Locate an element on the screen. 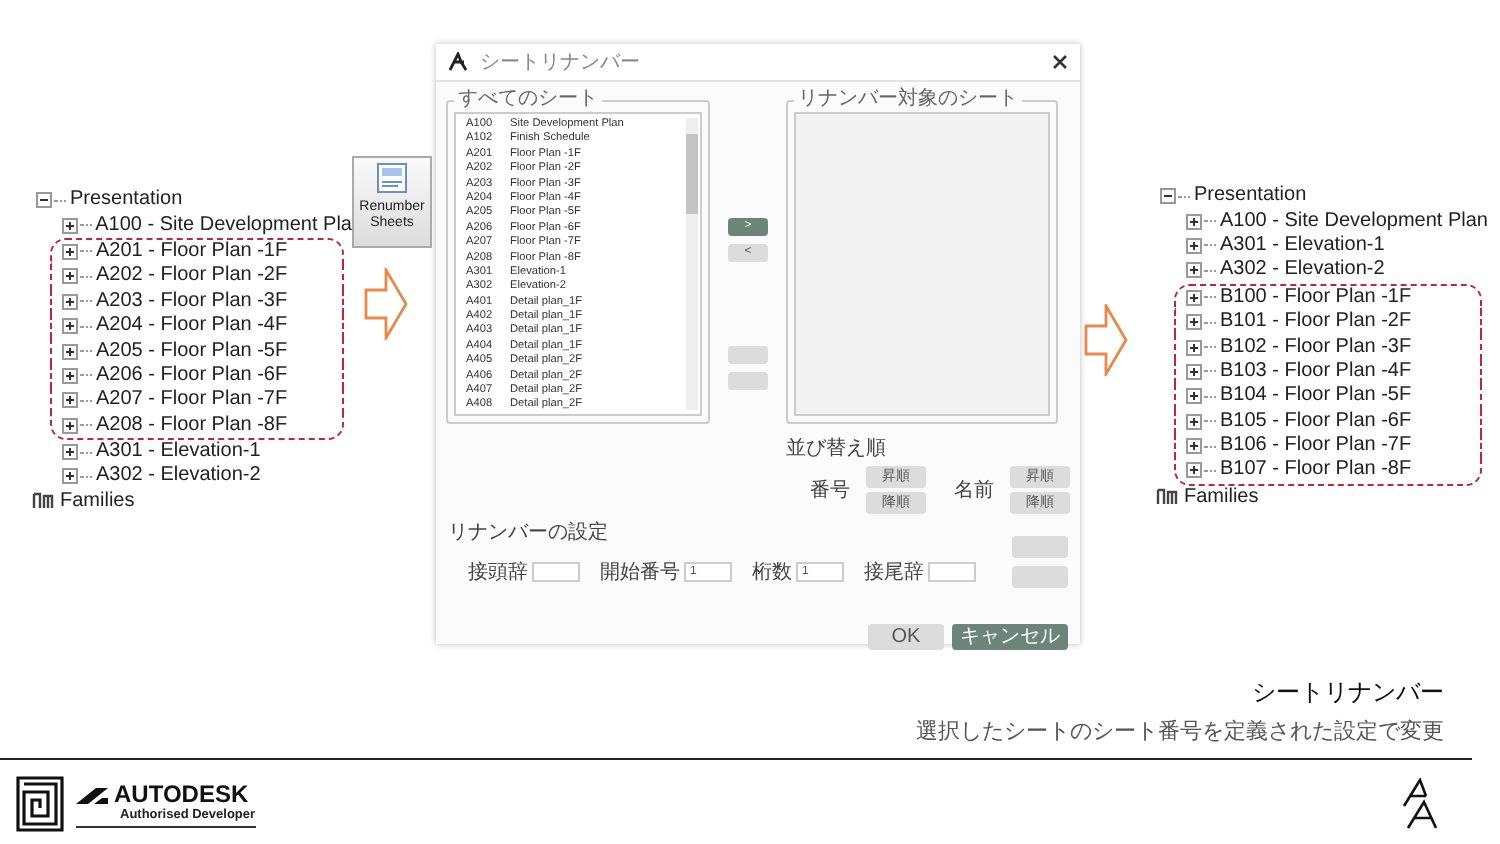  highlighted-tree-row: B102 - Floor Plan -3F is located at coordinates (1328, 347).